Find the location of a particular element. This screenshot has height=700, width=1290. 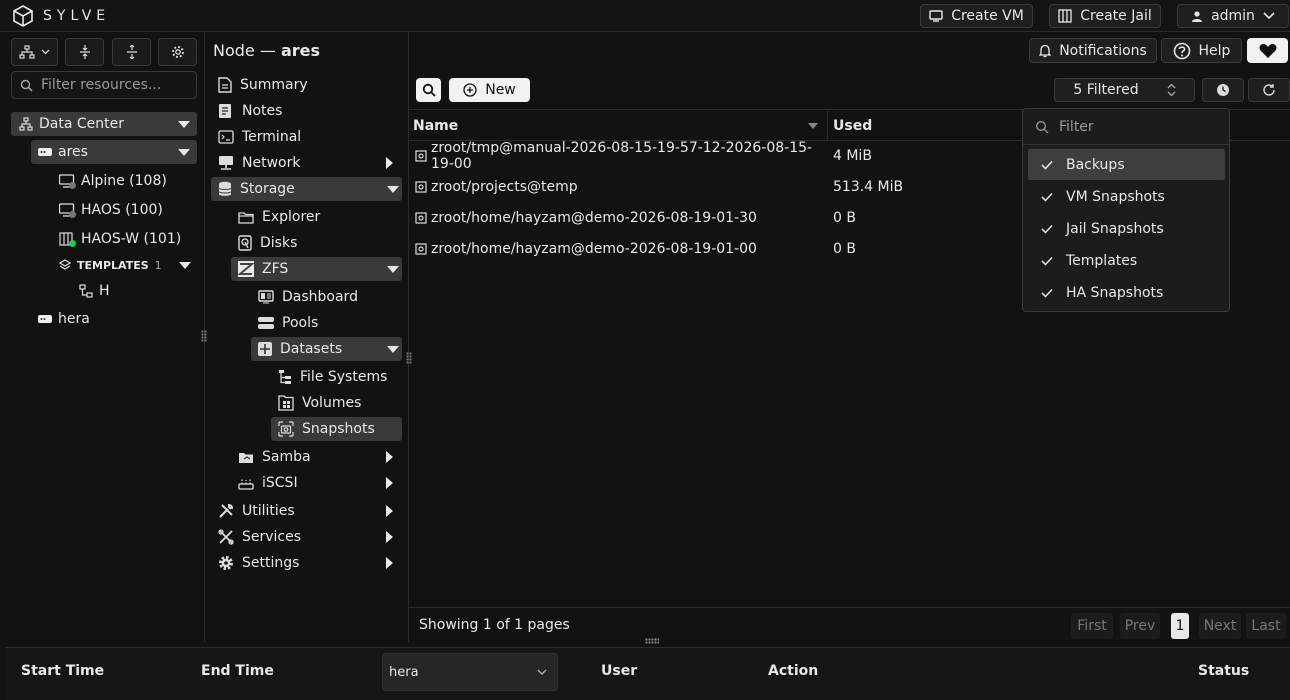

nav-storage: Storage is located at coordinates (306, 189).